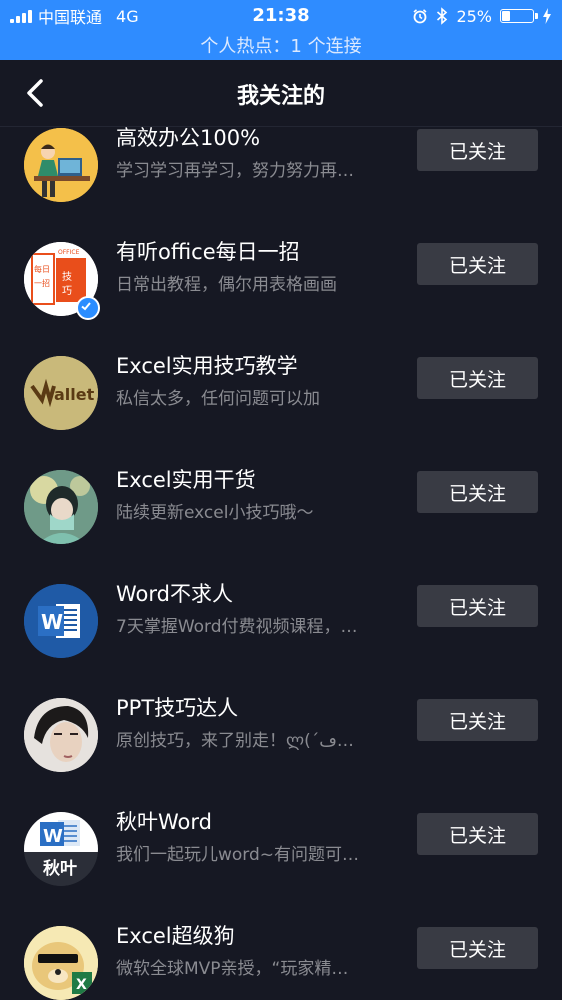 This screenshot has height=1000, width=562. I want to click on office-worker-illustration, so click(61, 165).